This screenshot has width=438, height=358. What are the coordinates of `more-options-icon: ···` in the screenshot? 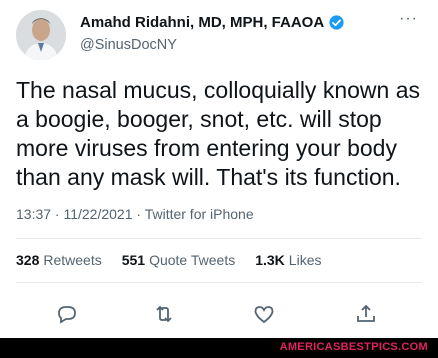 It's located at (408, 19).